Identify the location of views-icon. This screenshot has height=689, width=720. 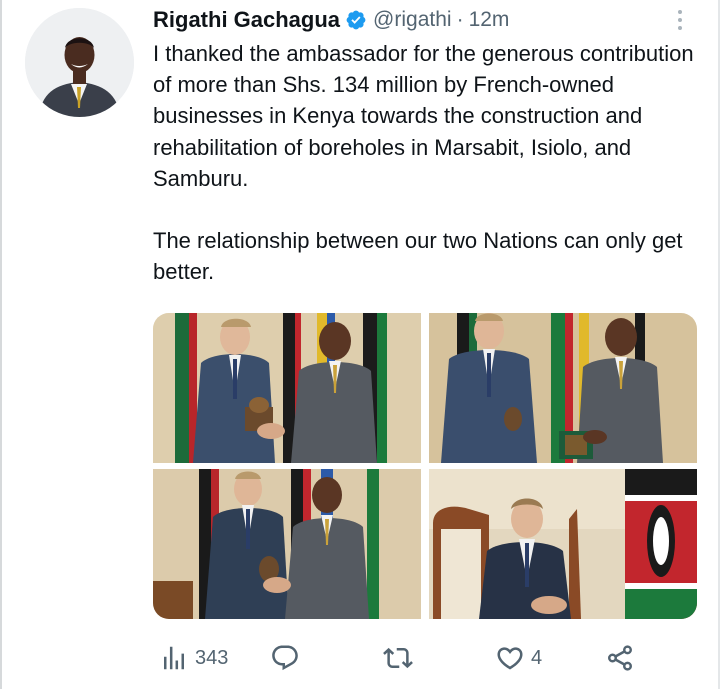
(174, 658).